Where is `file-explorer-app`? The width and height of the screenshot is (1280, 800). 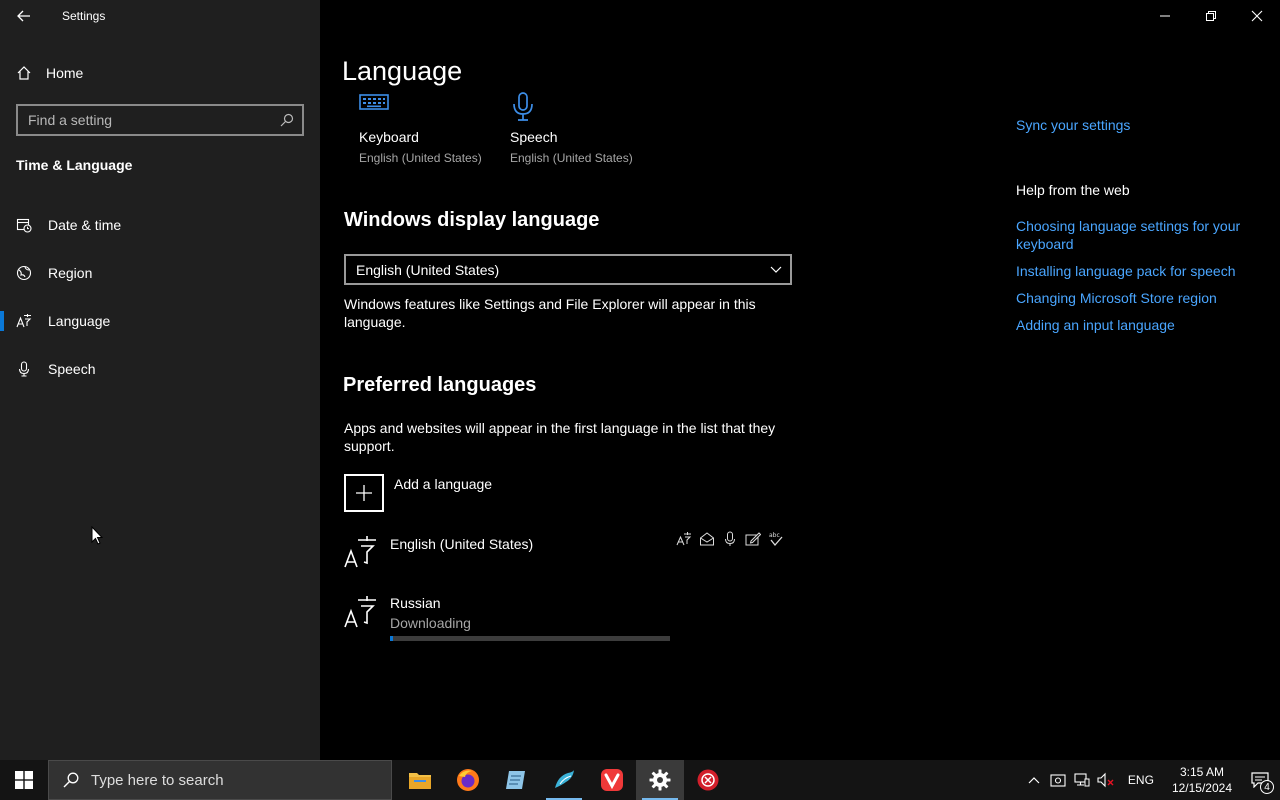 file-explorer-app is located at coordinates (420, 780).